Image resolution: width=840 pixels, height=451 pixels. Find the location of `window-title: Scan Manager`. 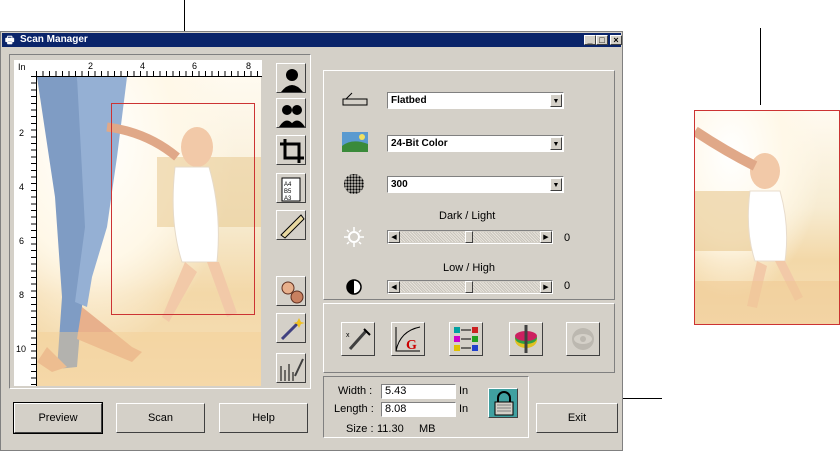

window-title: Scan Manager is located at coordinates (54, 39).